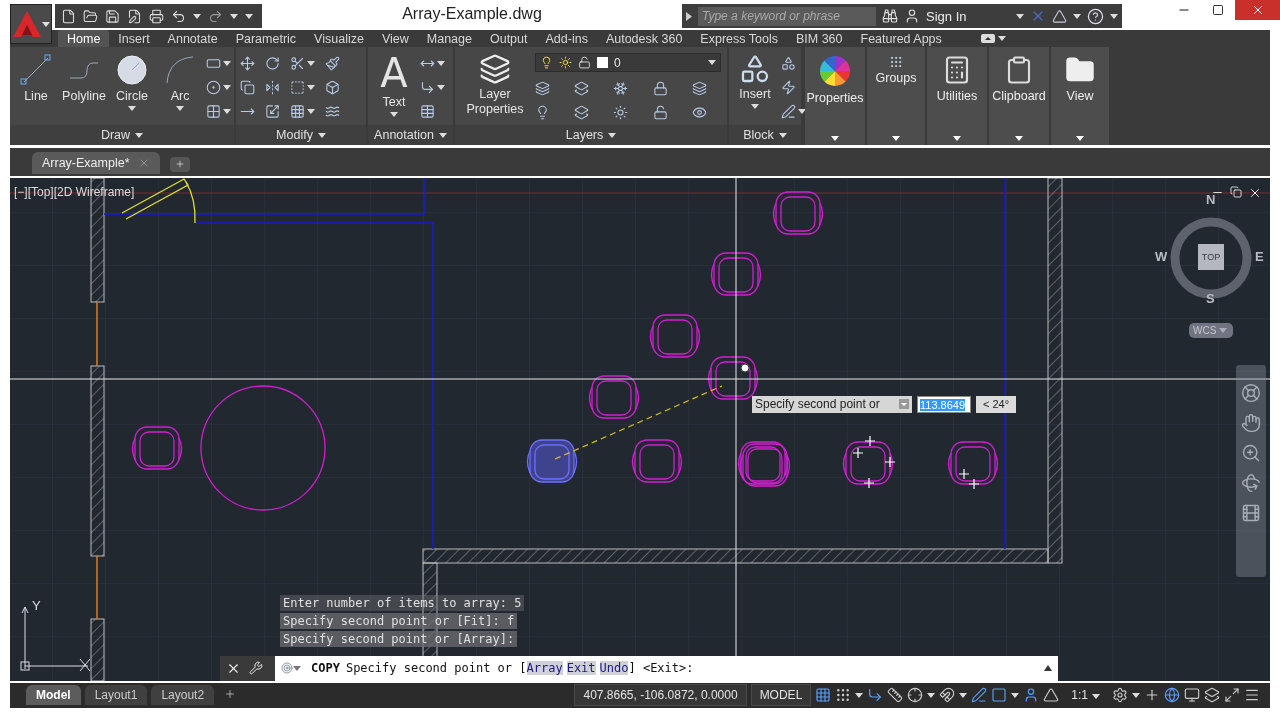 This screenshot has width=1280, height=720. Describe the element at coordinates (1019, 96) in the screenshot. I see `panel-button: Clipboard` at that location.